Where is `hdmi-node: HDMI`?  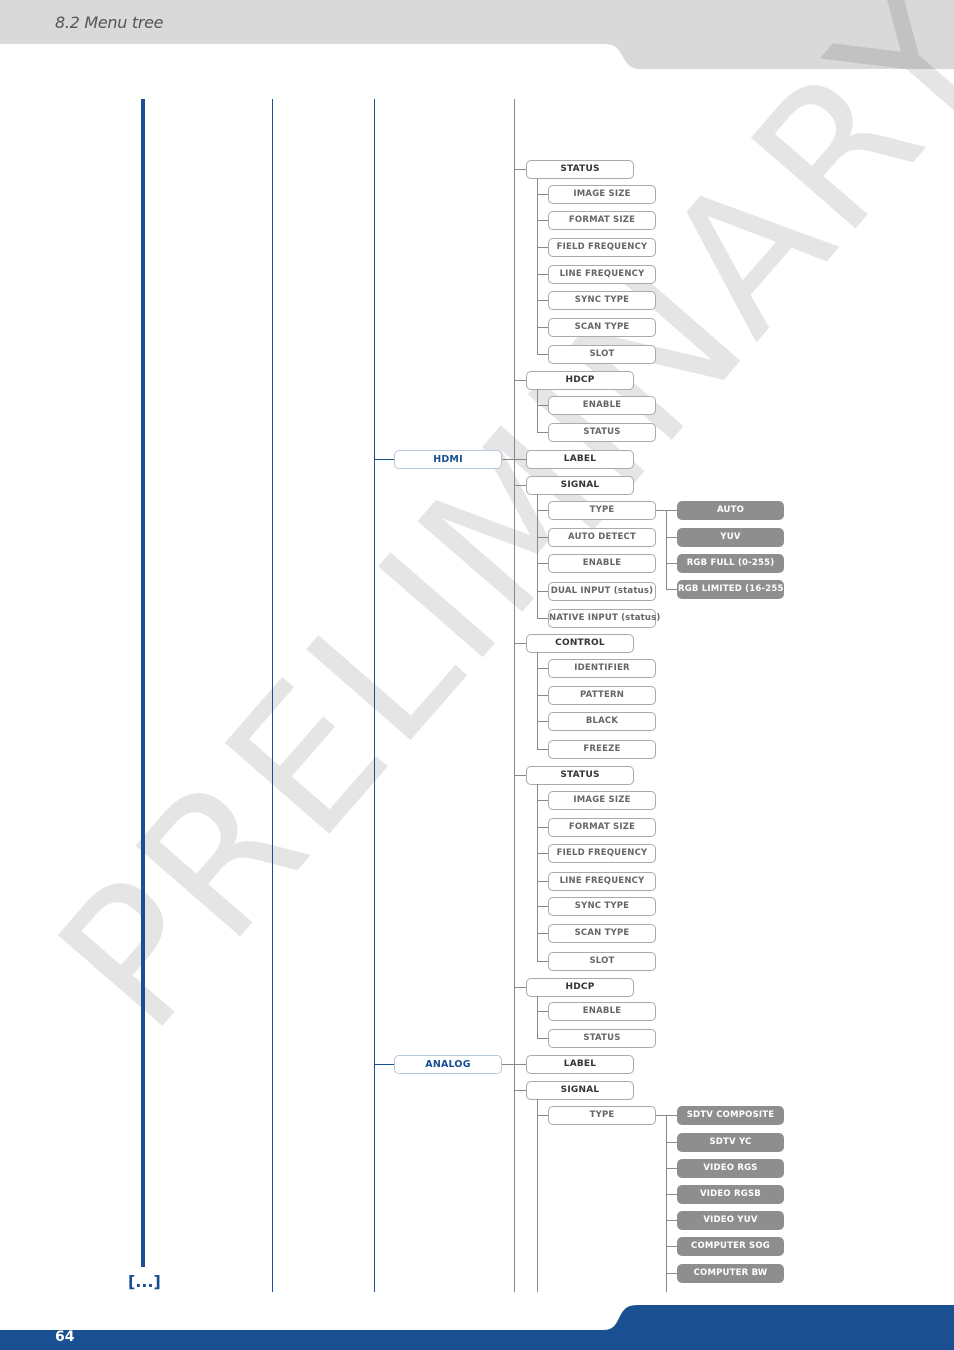 hdmi-node: HDMI is located at coordinates (448, 459).